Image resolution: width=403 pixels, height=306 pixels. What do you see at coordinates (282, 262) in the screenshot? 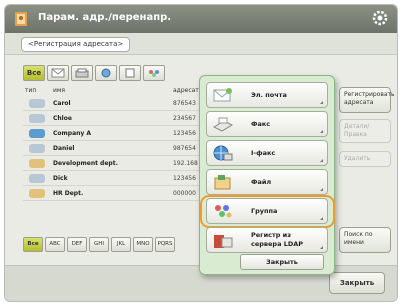
I see `popup-close-button: Закрыть` at bounding box center [282, 262].